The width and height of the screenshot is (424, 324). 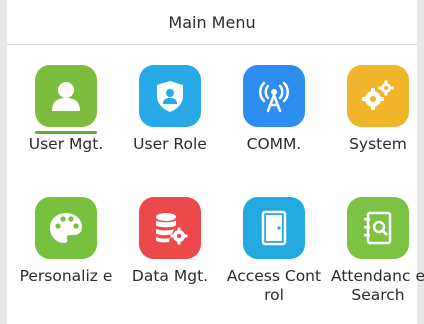 What do you see at coordinates (274, 144) in the screenshot?
I see `menu-item-label: COMM.` at bounding box center [274, 144].